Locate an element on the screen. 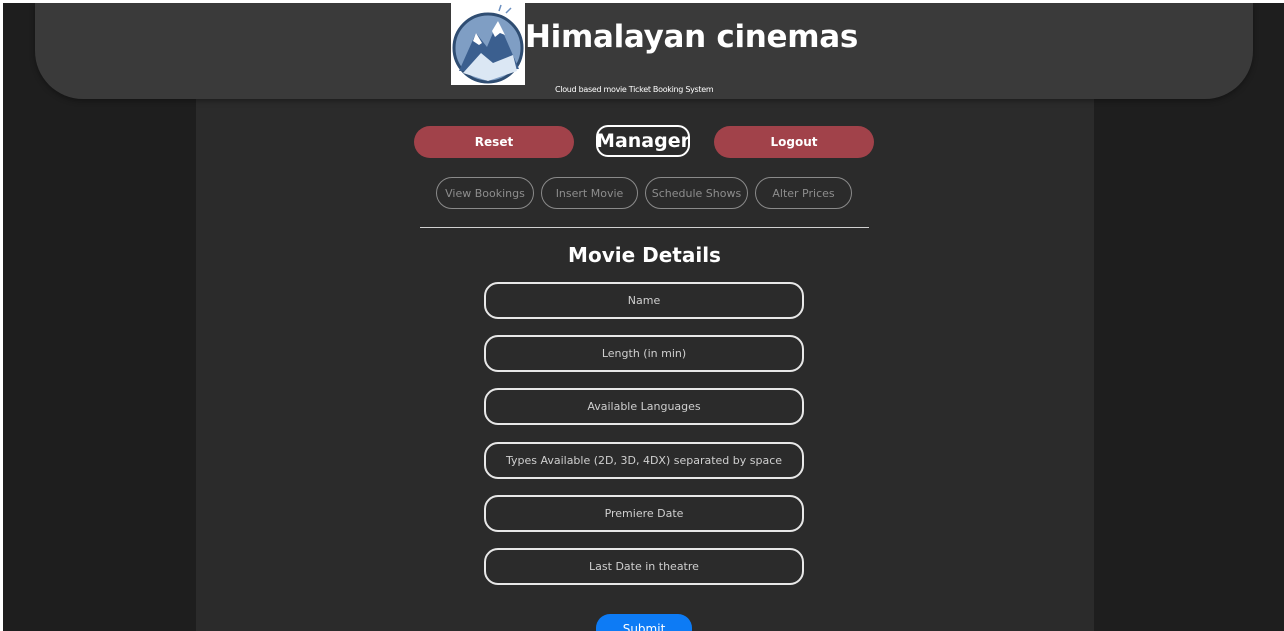  languages-input is located at coordinates (644, 406).